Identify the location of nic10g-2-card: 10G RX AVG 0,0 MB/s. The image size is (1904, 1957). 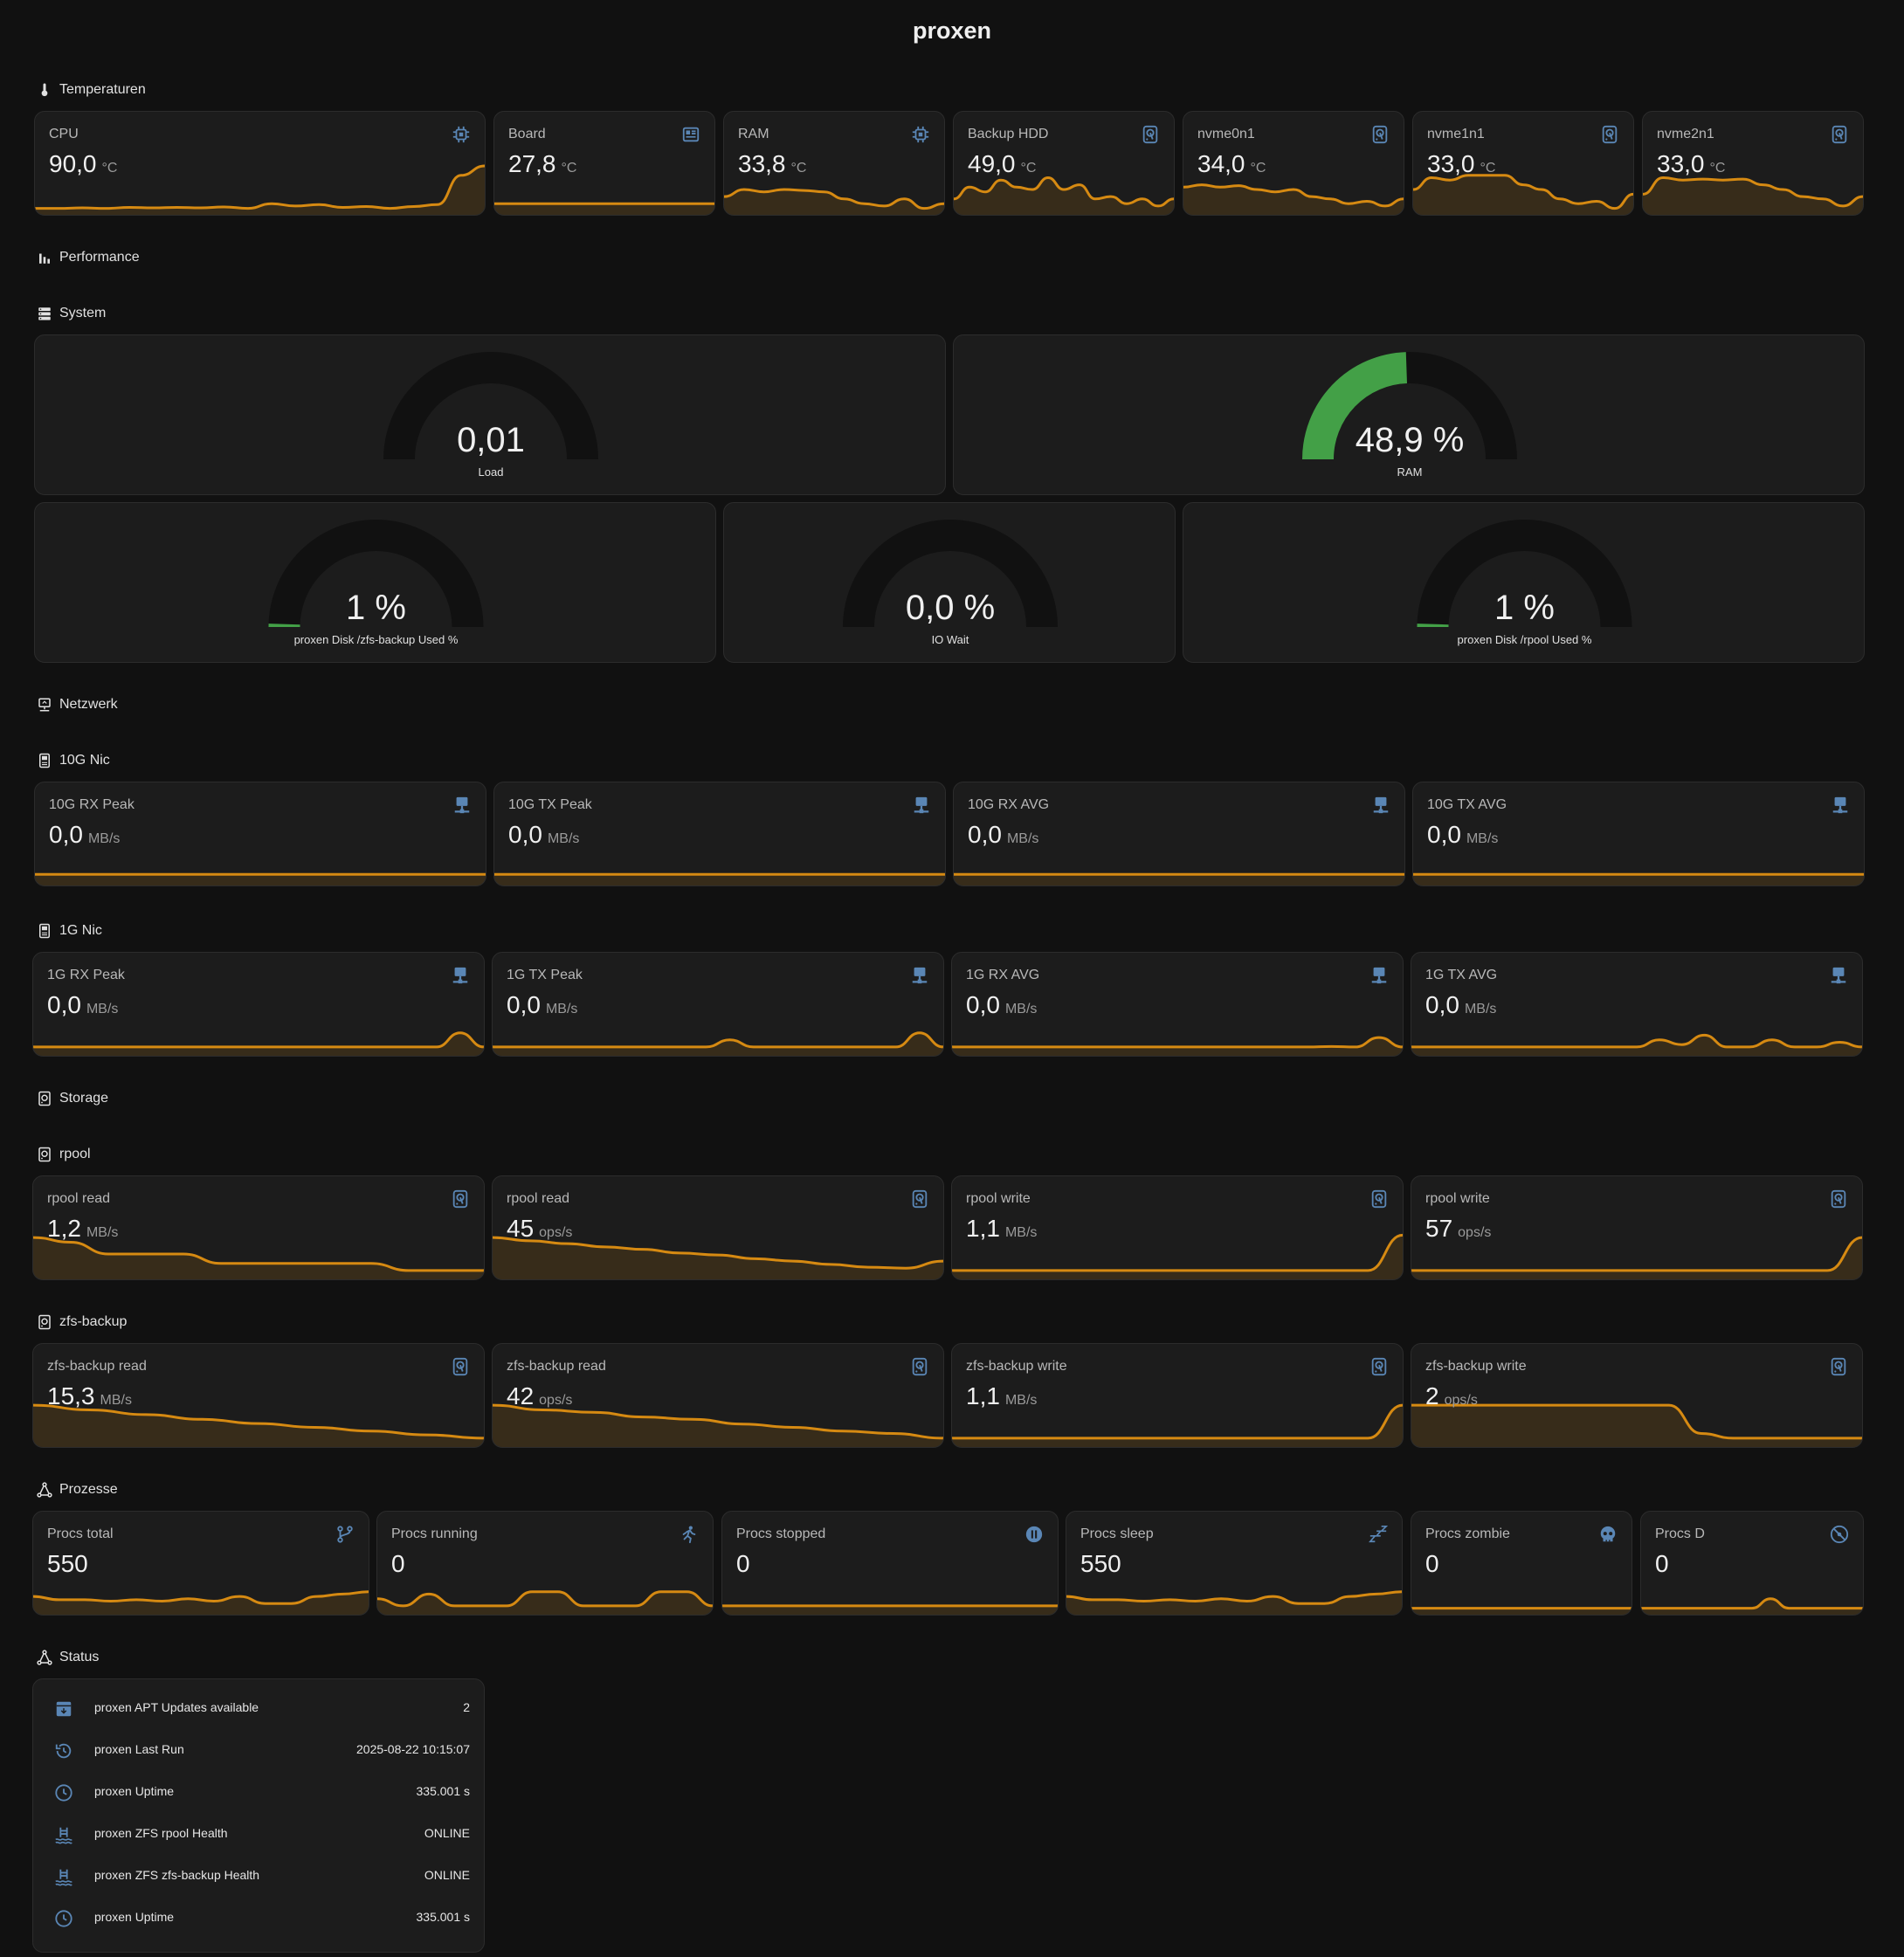
(1179, 834).